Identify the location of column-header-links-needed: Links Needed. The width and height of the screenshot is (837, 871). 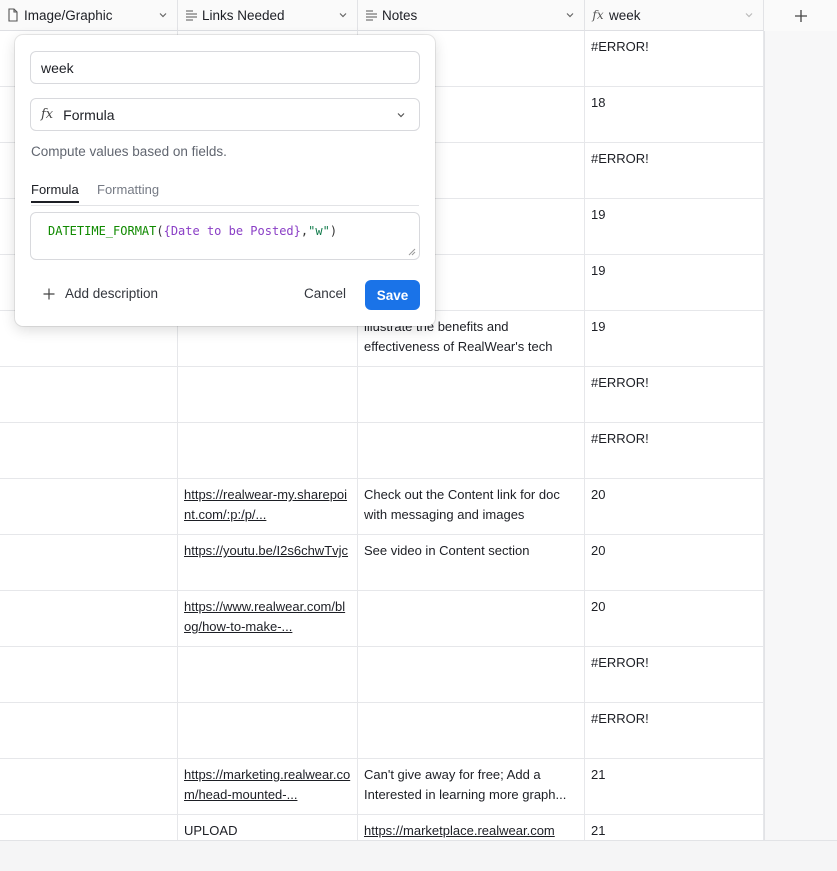
(268, 15).